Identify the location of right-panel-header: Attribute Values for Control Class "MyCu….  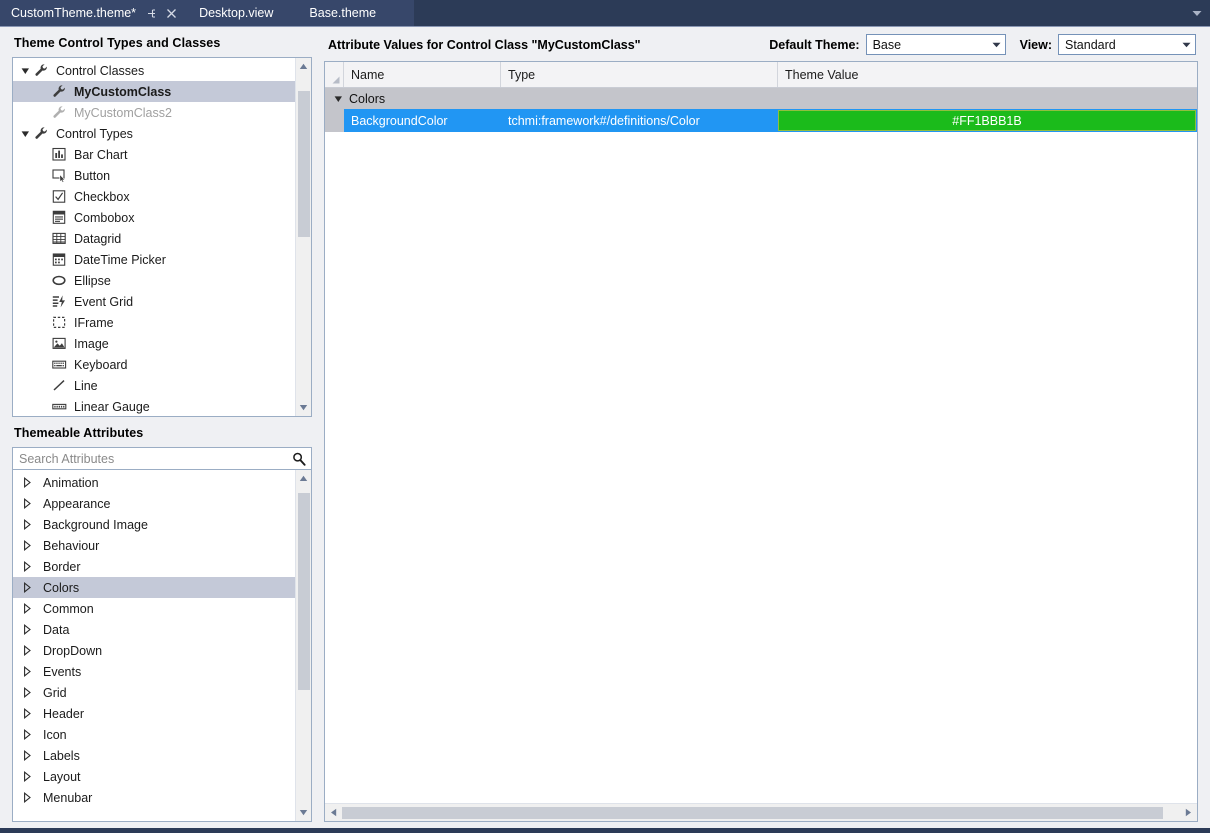
(761, 44).